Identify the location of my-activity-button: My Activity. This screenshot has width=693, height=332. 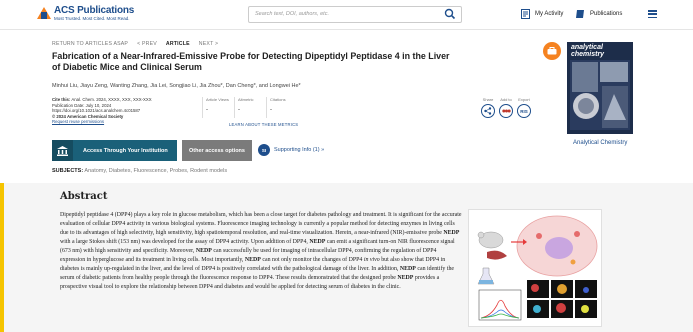
(542, 14).